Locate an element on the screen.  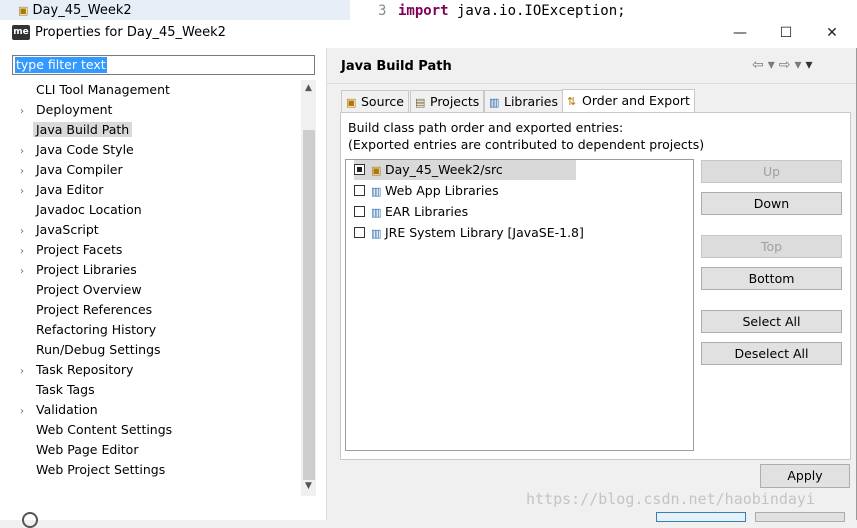
page-title: Java Build Path is located at coordinates (396, 66).